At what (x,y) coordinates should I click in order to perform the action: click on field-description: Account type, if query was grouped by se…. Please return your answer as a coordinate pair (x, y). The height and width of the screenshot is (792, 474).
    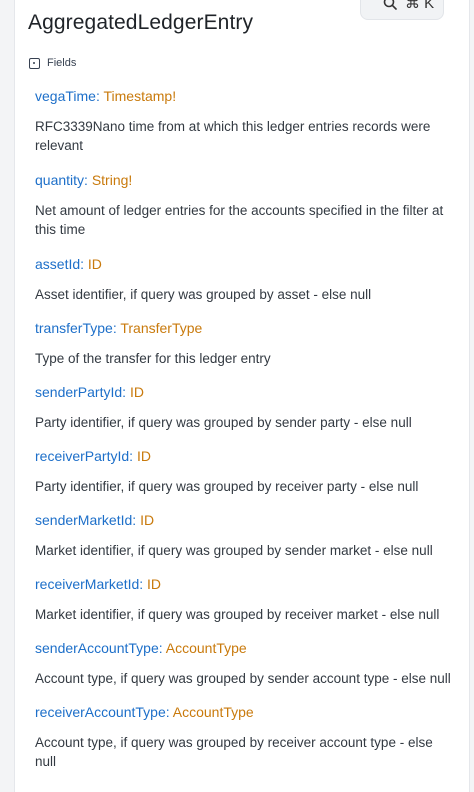
    Looking at the image, I should click on (243, 678).